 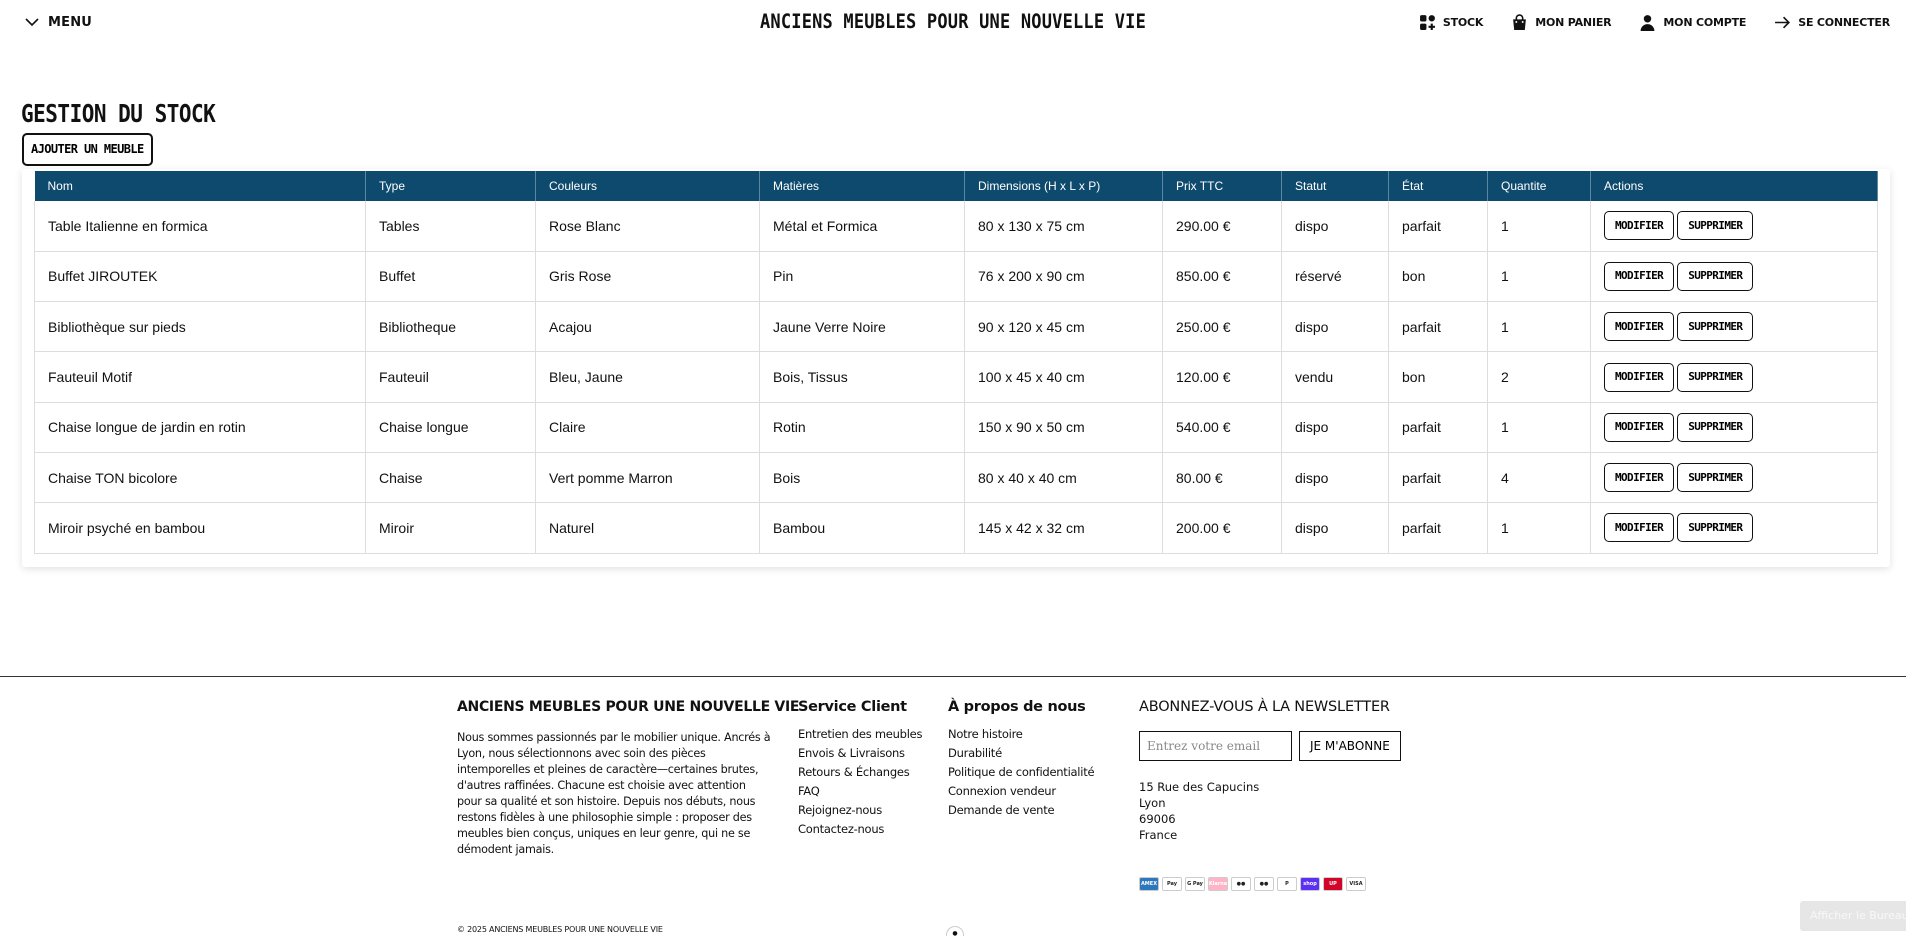 I want to click on cell-couleurs: Bleu, Jaune, so click(x=647, y=377).